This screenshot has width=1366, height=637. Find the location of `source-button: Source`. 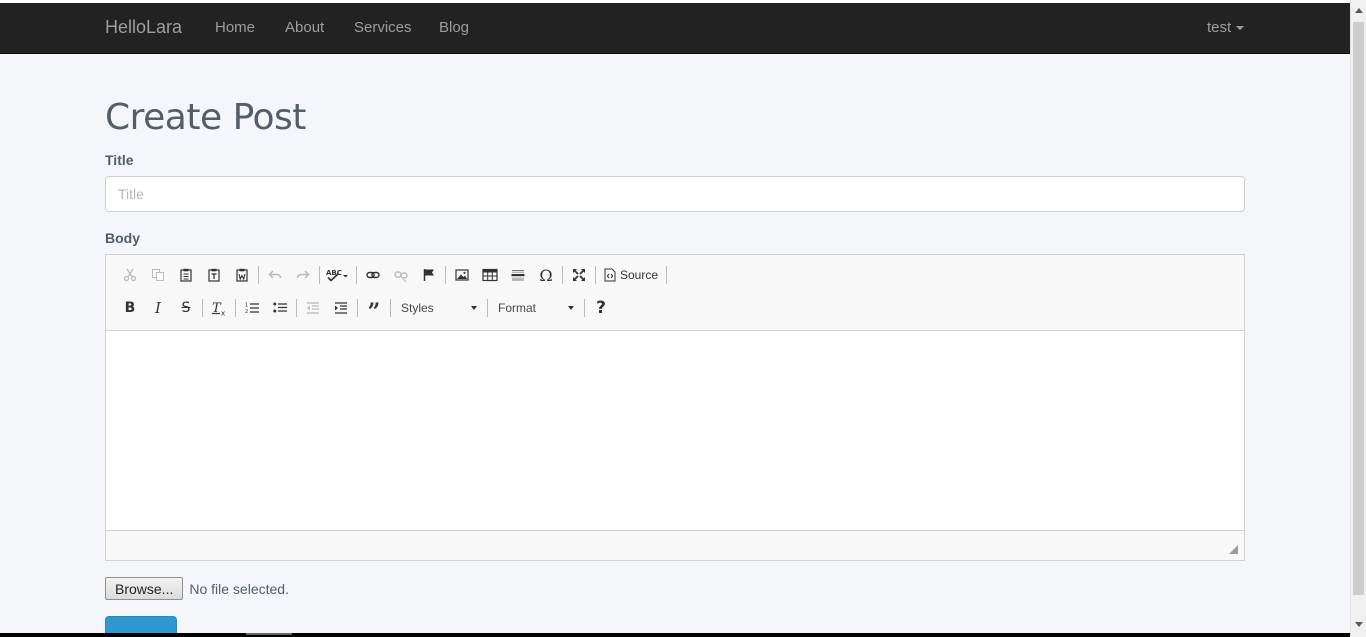

source-button: Source is located at coordinates (631, 275).